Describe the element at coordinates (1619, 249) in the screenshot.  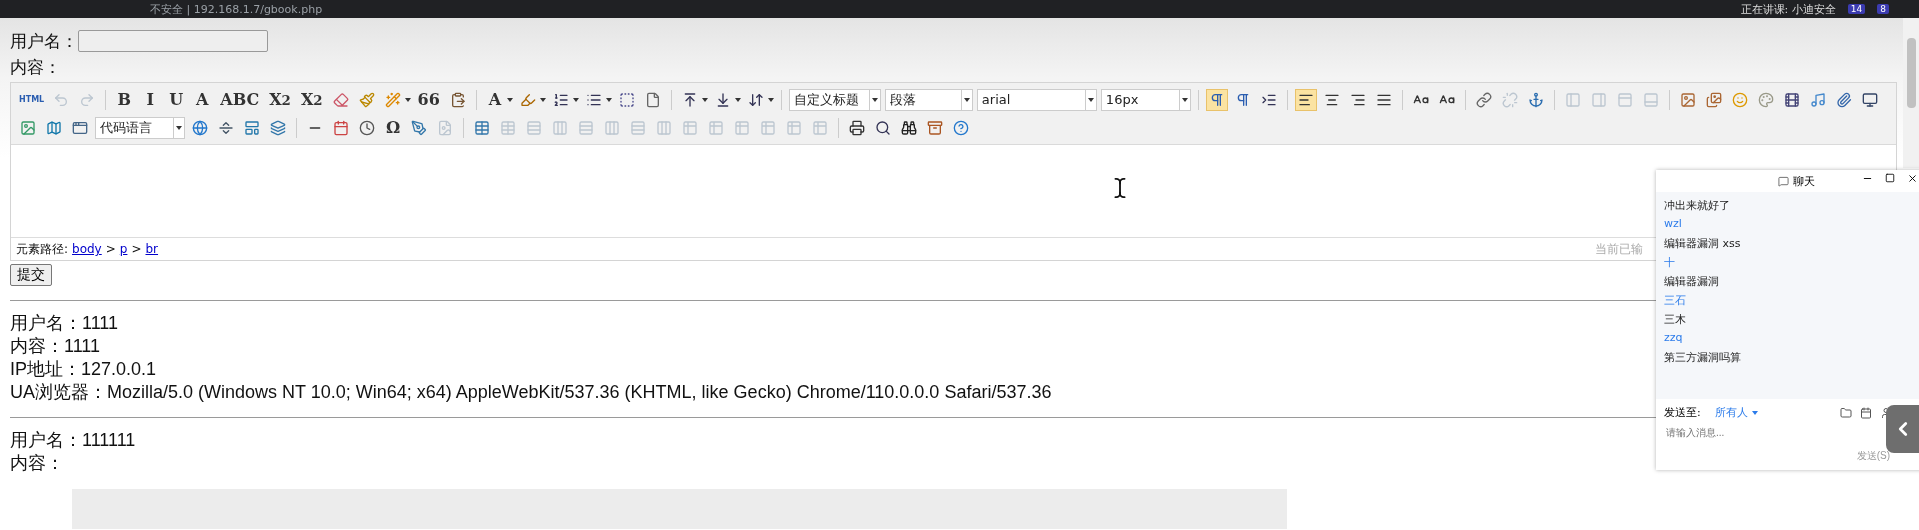
I see `word-counter: 当前已输` at that location.